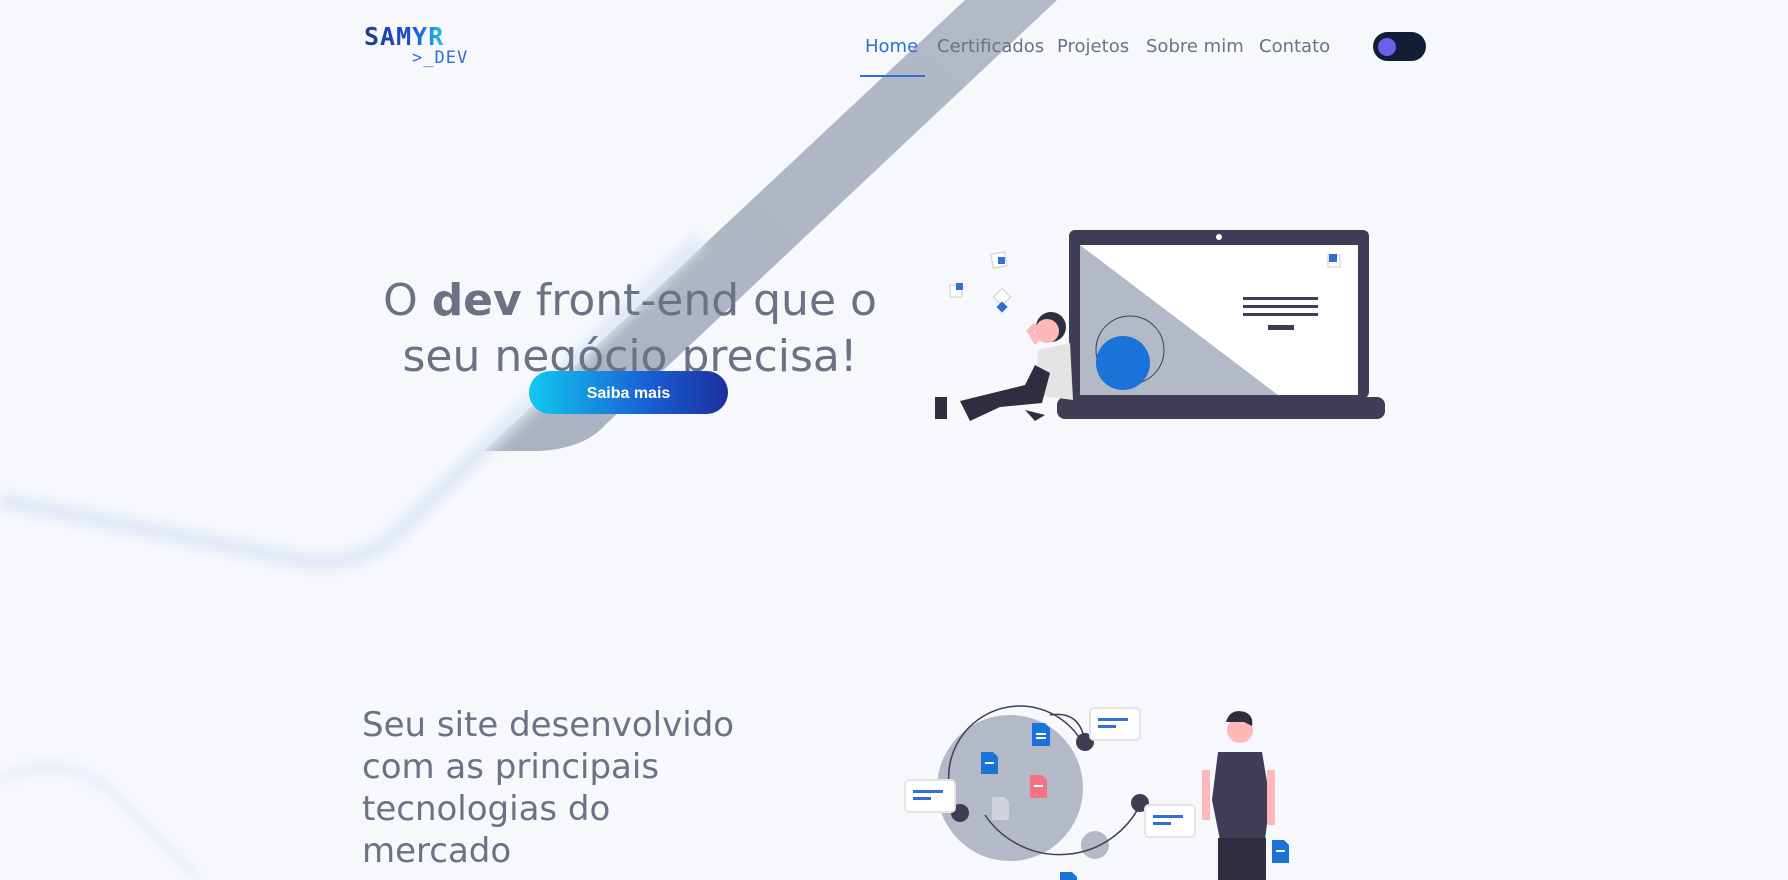 This screenshot has width=1788, height=880. Describe the element at coordinates (1387, 47) in the screenshot. I see `theme-toggle-knob` at that location.